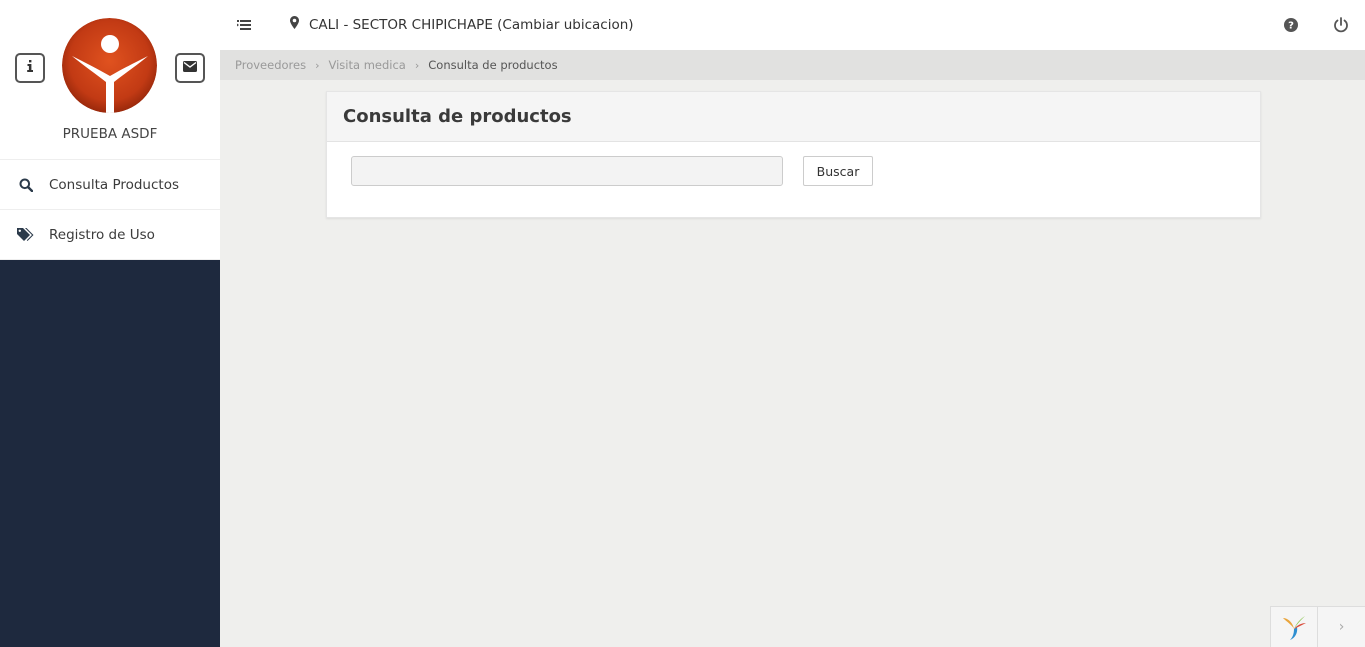 The width and height of the screenshot is (1365, 647). What do you see at coordinates (114, 184) in the screenshot?
I see `sidebar-item-label: Consulta Productos` at bounding box center [114, 184].